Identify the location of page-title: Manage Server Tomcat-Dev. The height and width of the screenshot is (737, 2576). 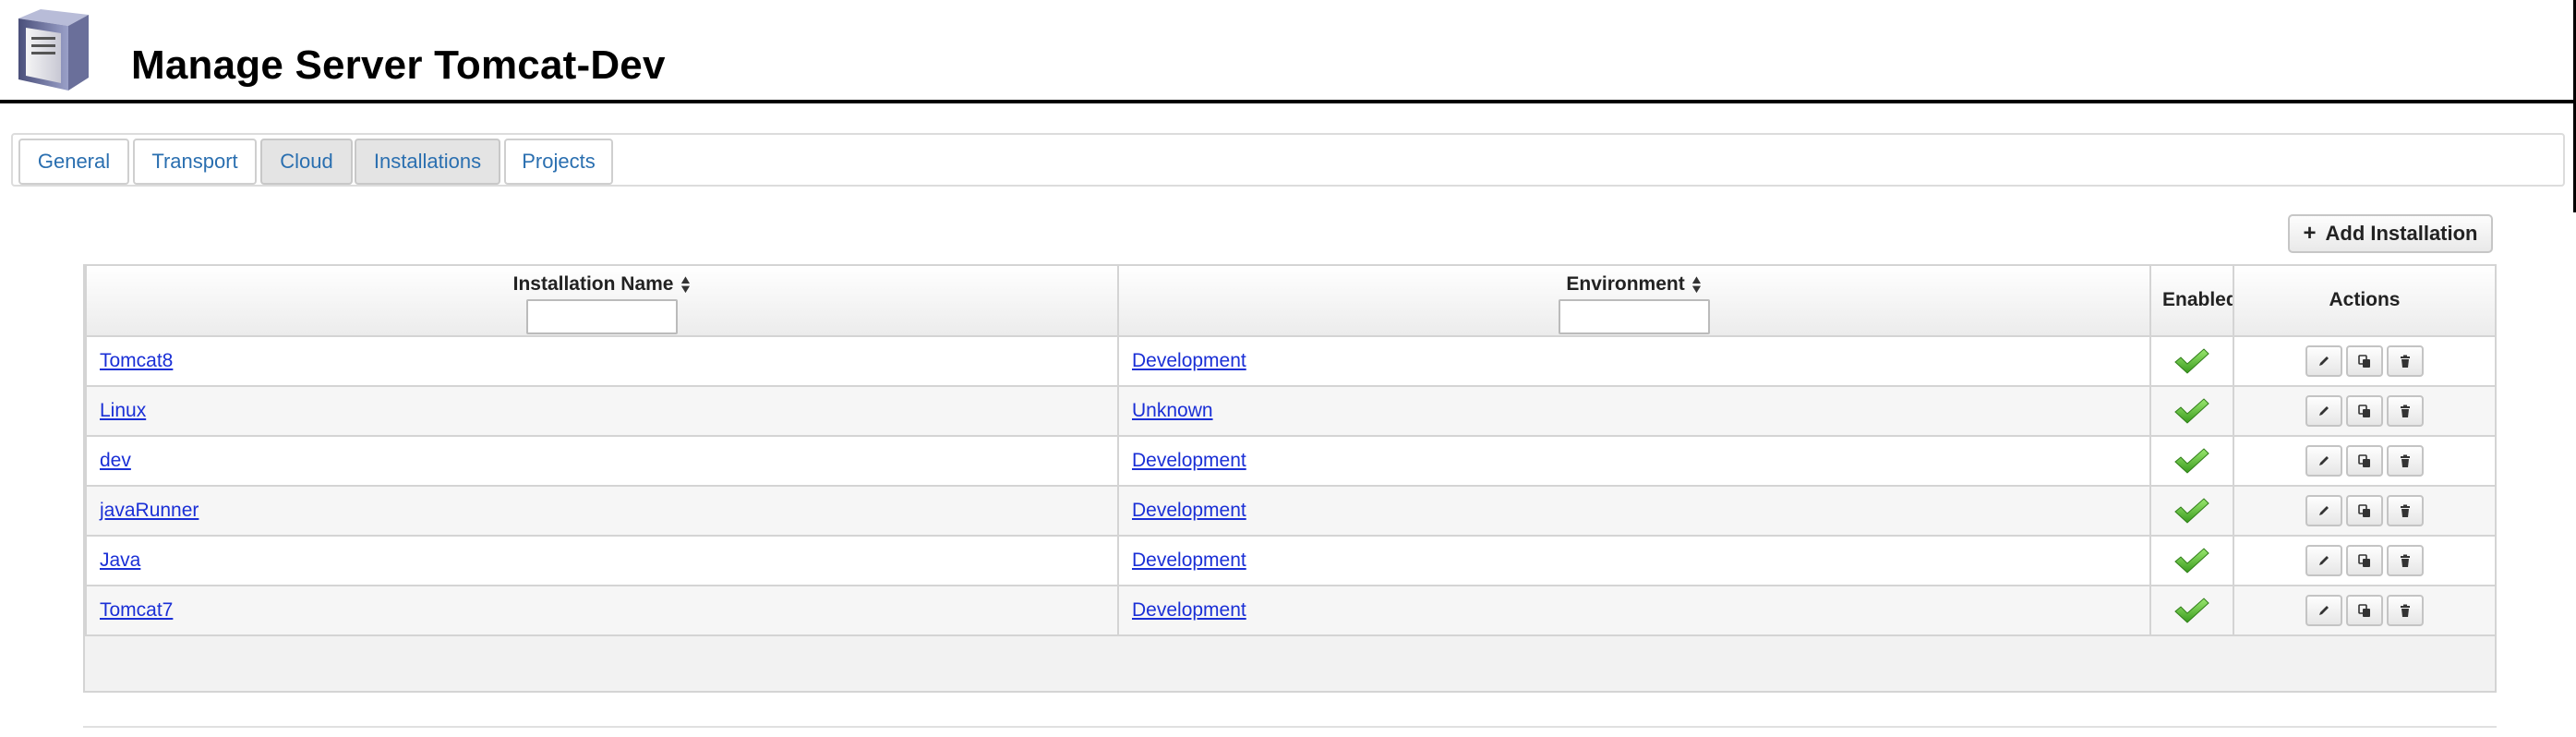
(398, 65).